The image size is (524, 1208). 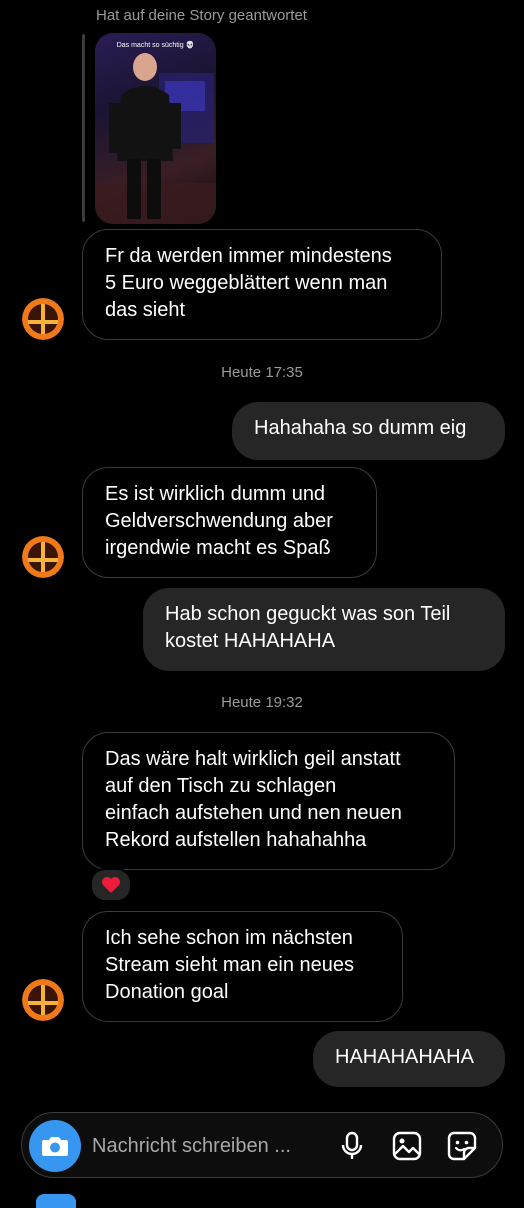 I want to click on message-outgoing: HAHAHAHAHA, so click(x=409, y=1059).